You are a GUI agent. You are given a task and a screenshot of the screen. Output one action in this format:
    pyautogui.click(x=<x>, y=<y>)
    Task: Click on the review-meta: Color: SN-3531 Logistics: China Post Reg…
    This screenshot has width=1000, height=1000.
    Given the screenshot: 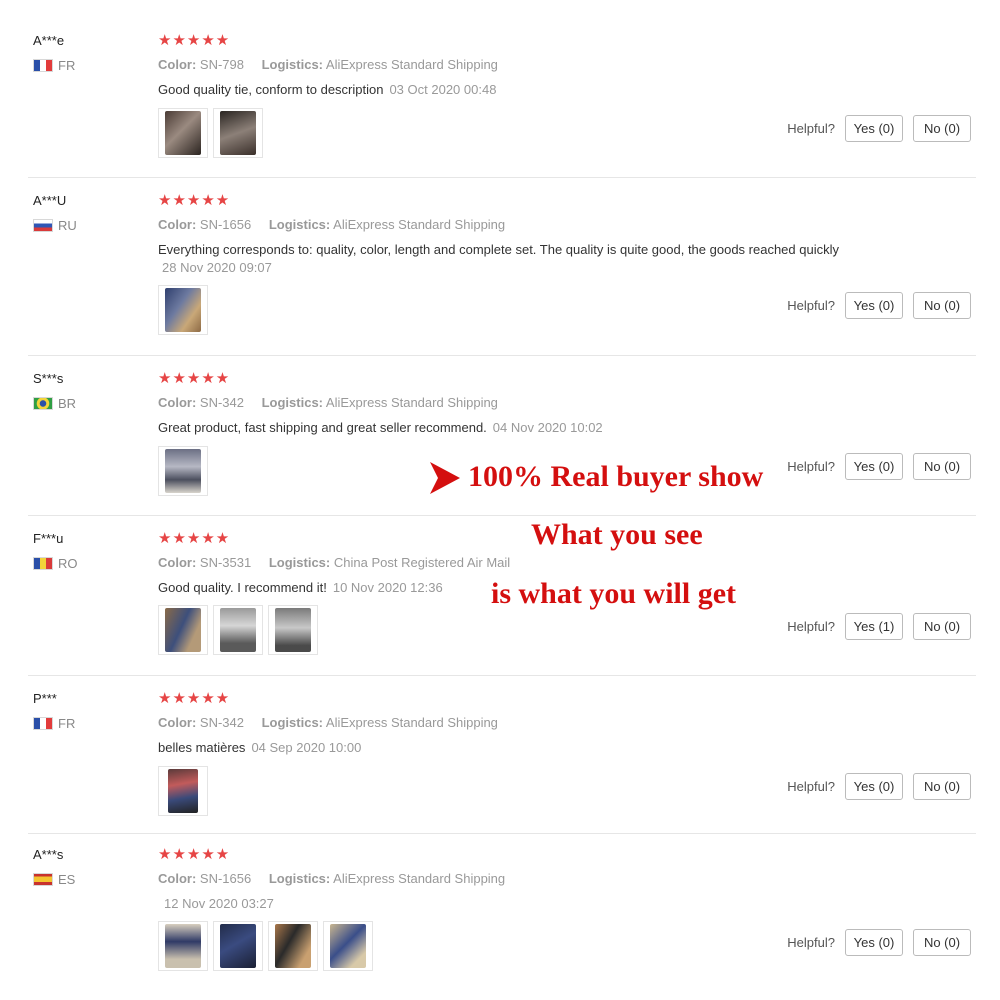 What is the action you would take?
    pyautogui.click(x=334, y=562)
    